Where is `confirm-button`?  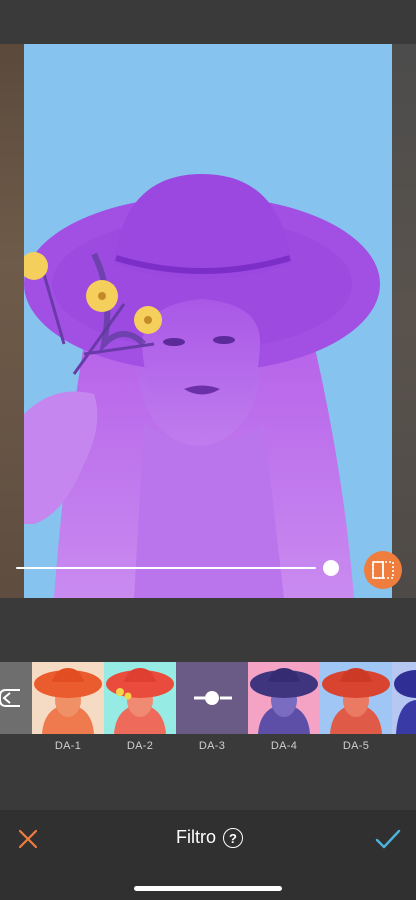
confirm-button is located at coordinates (388, 839).